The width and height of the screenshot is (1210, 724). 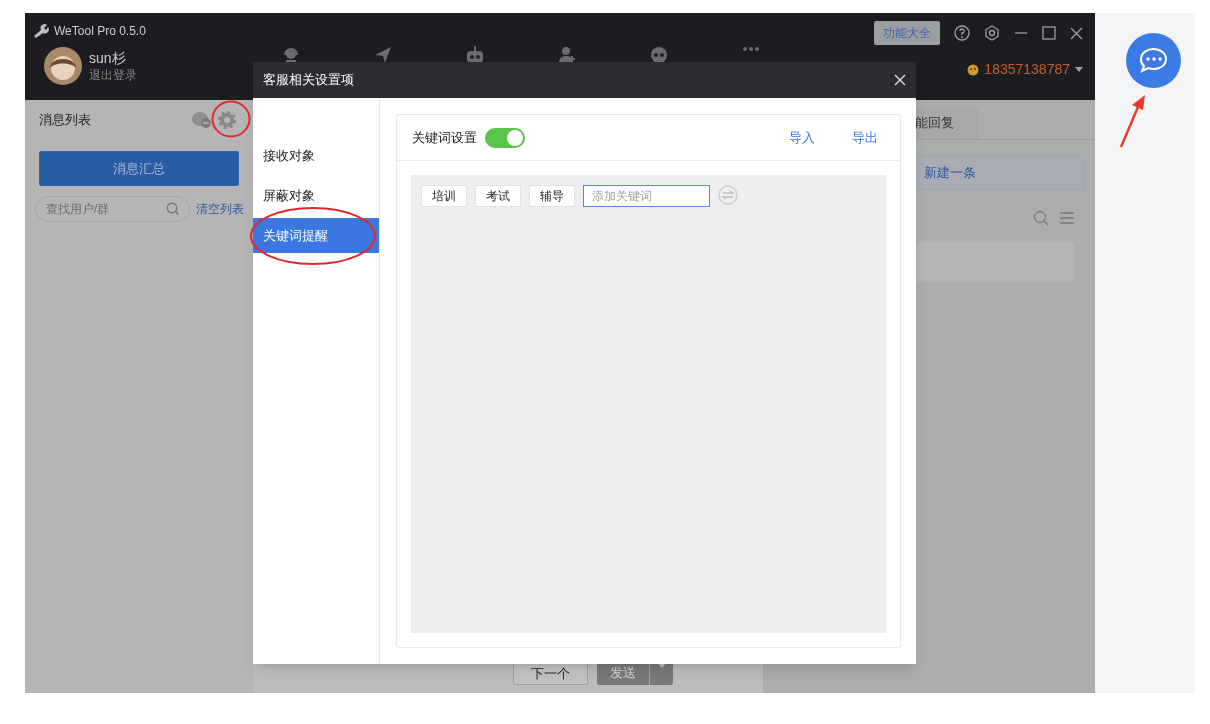 I want to click on window-title: WeTool Pro 0.5.0, so click(x=100, y=31).